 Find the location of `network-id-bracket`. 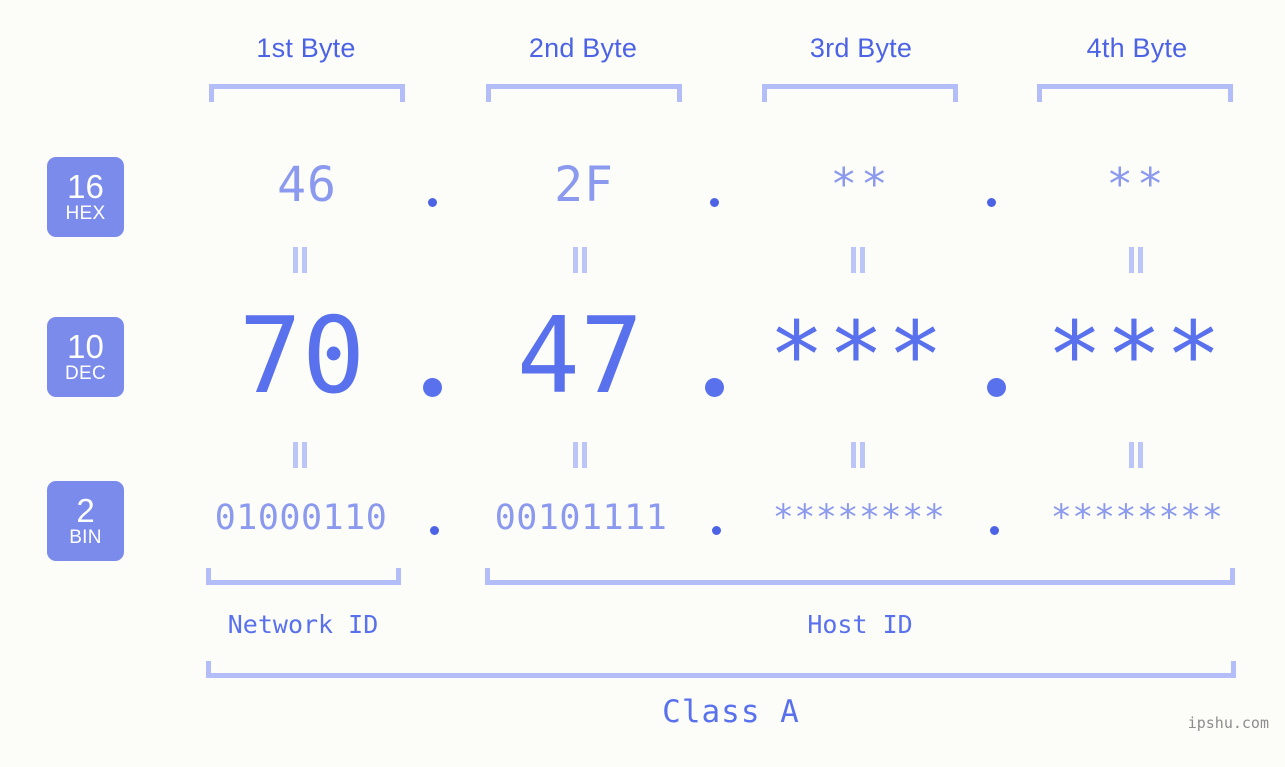

network-id-bracket is located at coordinates (303, 576).